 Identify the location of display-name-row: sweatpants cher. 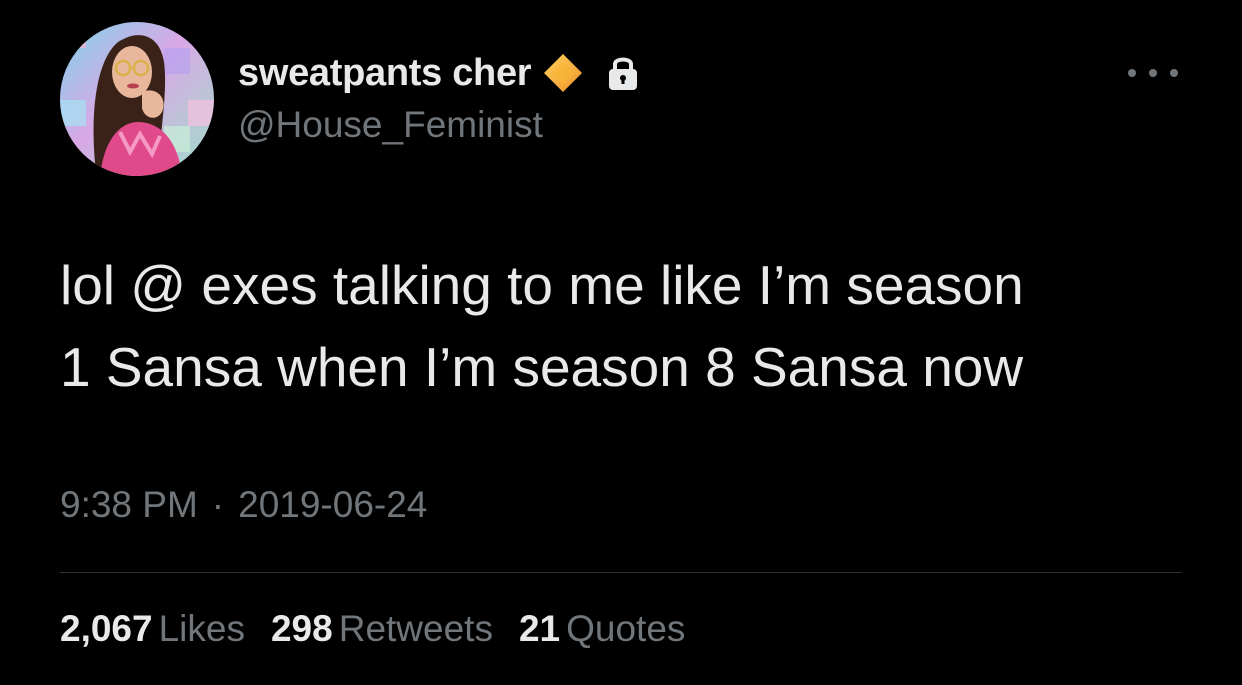
(438, 73).